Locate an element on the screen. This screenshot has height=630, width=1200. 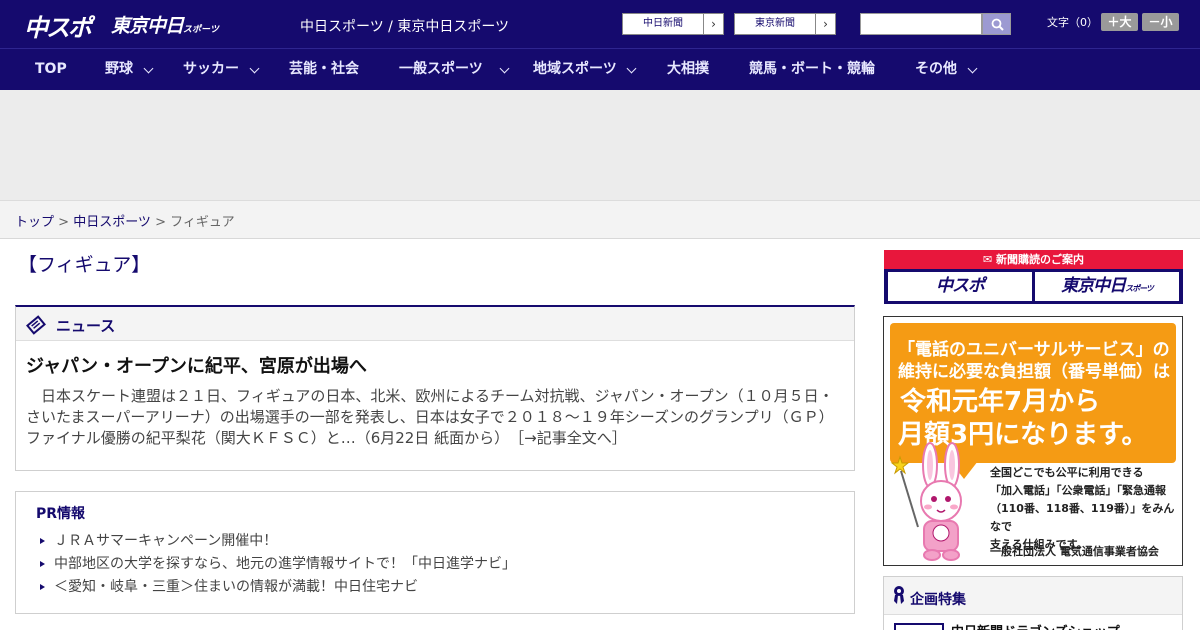
tokyo-chunichi-logo: 東京中日スポーツ is located at coordinates (165, 24).